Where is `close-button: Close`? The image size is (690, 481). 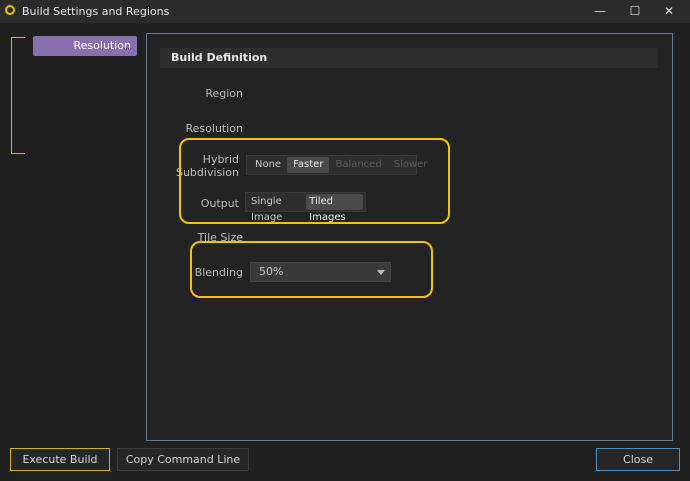 close-button: Close is located at coordinates (638, 459).